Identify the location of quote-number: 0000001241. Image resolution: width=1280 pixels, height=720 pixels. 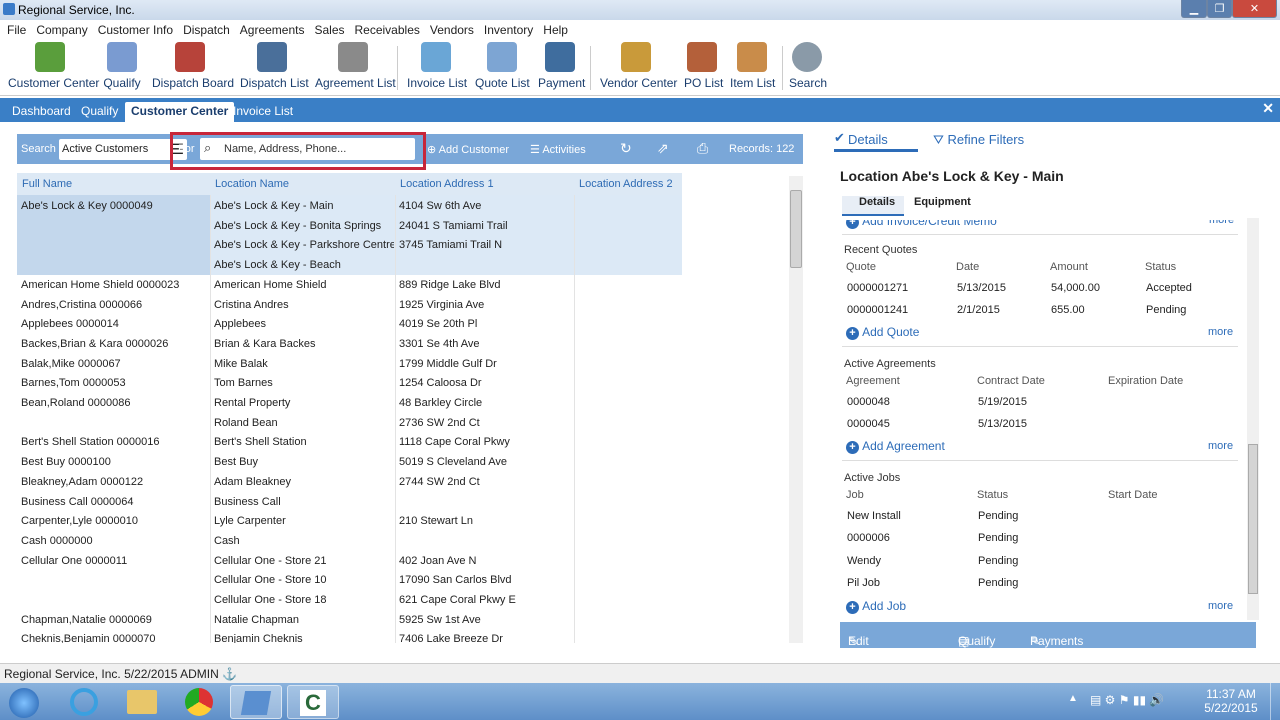
(877, 310).